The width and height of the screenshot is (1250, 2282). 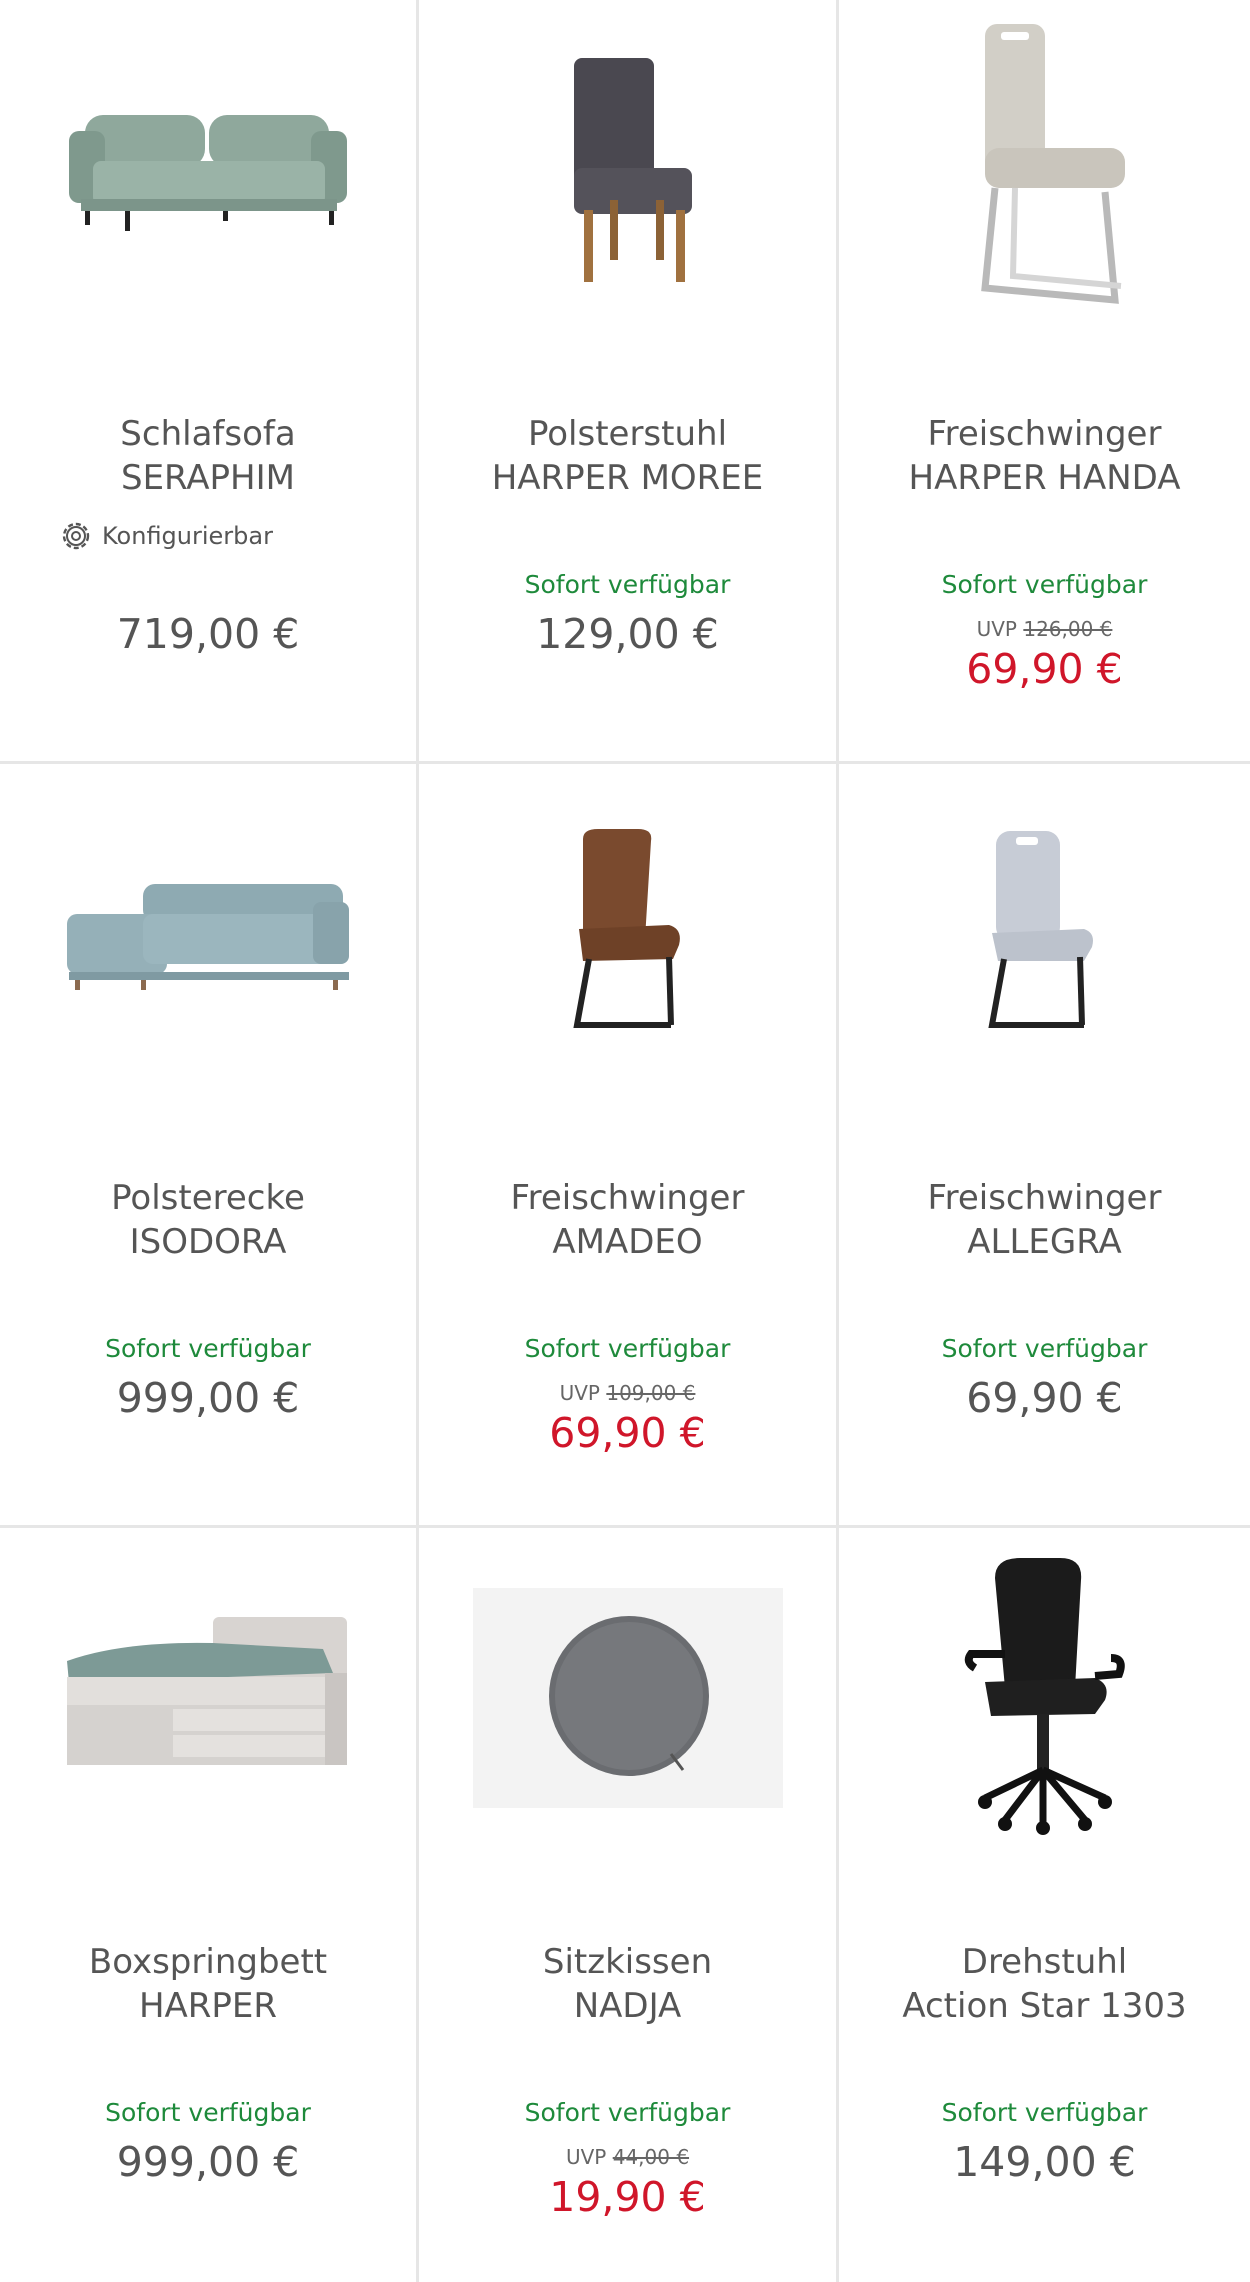 What do you see at coordinates (651, 2157) in the screenshot?
I see `uvp-old-price: 44,00 €` at bounding box center [651, 2157].